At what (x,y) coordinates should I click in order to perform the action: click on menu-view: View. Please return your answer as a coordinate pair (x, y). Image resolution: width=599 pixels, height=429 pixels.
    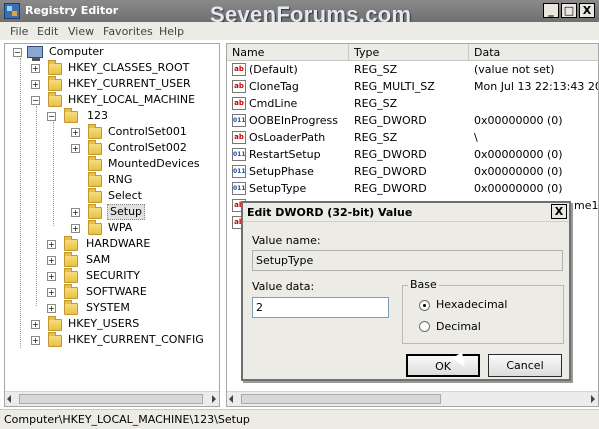
    Looking at the image, I should click on (81, 31).